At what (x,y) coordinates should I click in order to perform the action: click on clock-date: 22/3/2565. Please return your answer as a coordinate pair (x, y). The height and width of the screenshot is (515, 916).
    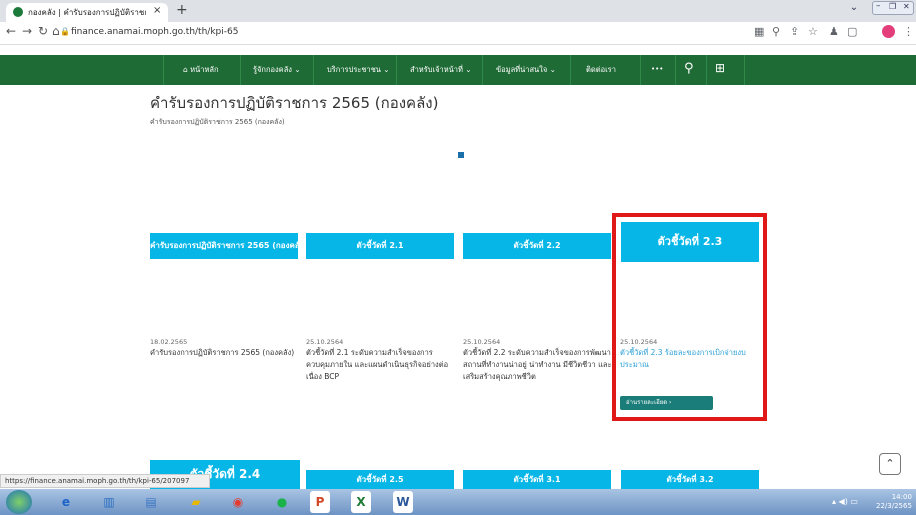
    Looking at the image, I should click on (894, 506).